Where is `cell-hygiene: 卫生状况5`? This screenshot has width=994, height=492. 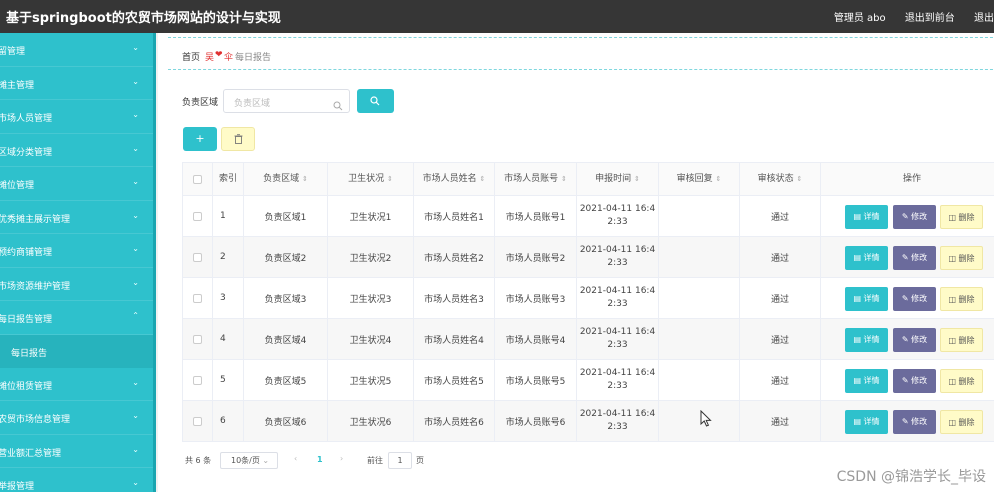
cell-hygiene: 卫生状况5 is located at coordinates (371, 380).